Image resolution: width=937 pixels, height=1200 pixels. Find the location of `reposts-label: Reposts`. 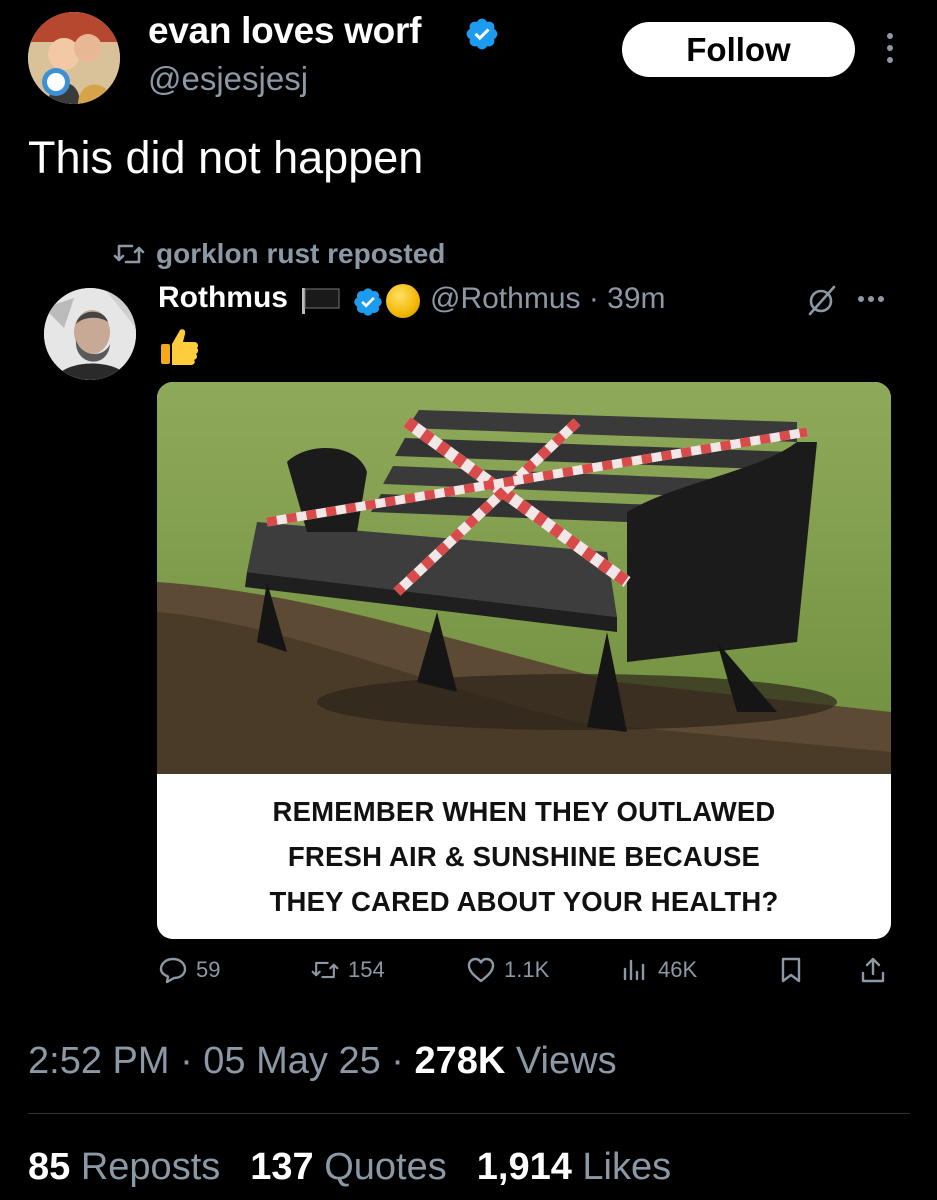

reposts-label: Reposts is located at coordinates (150, 1167).